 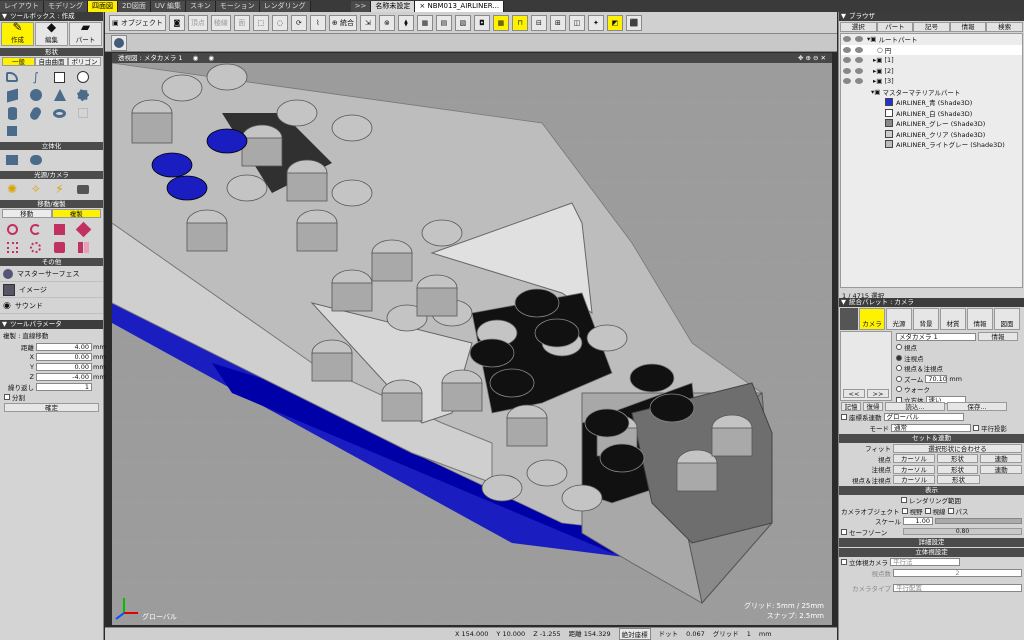 What do you see at coordinates (899, 319) in the screenshot?
I see `palette-tab-light: 光源` at bounding box center [899, 319].